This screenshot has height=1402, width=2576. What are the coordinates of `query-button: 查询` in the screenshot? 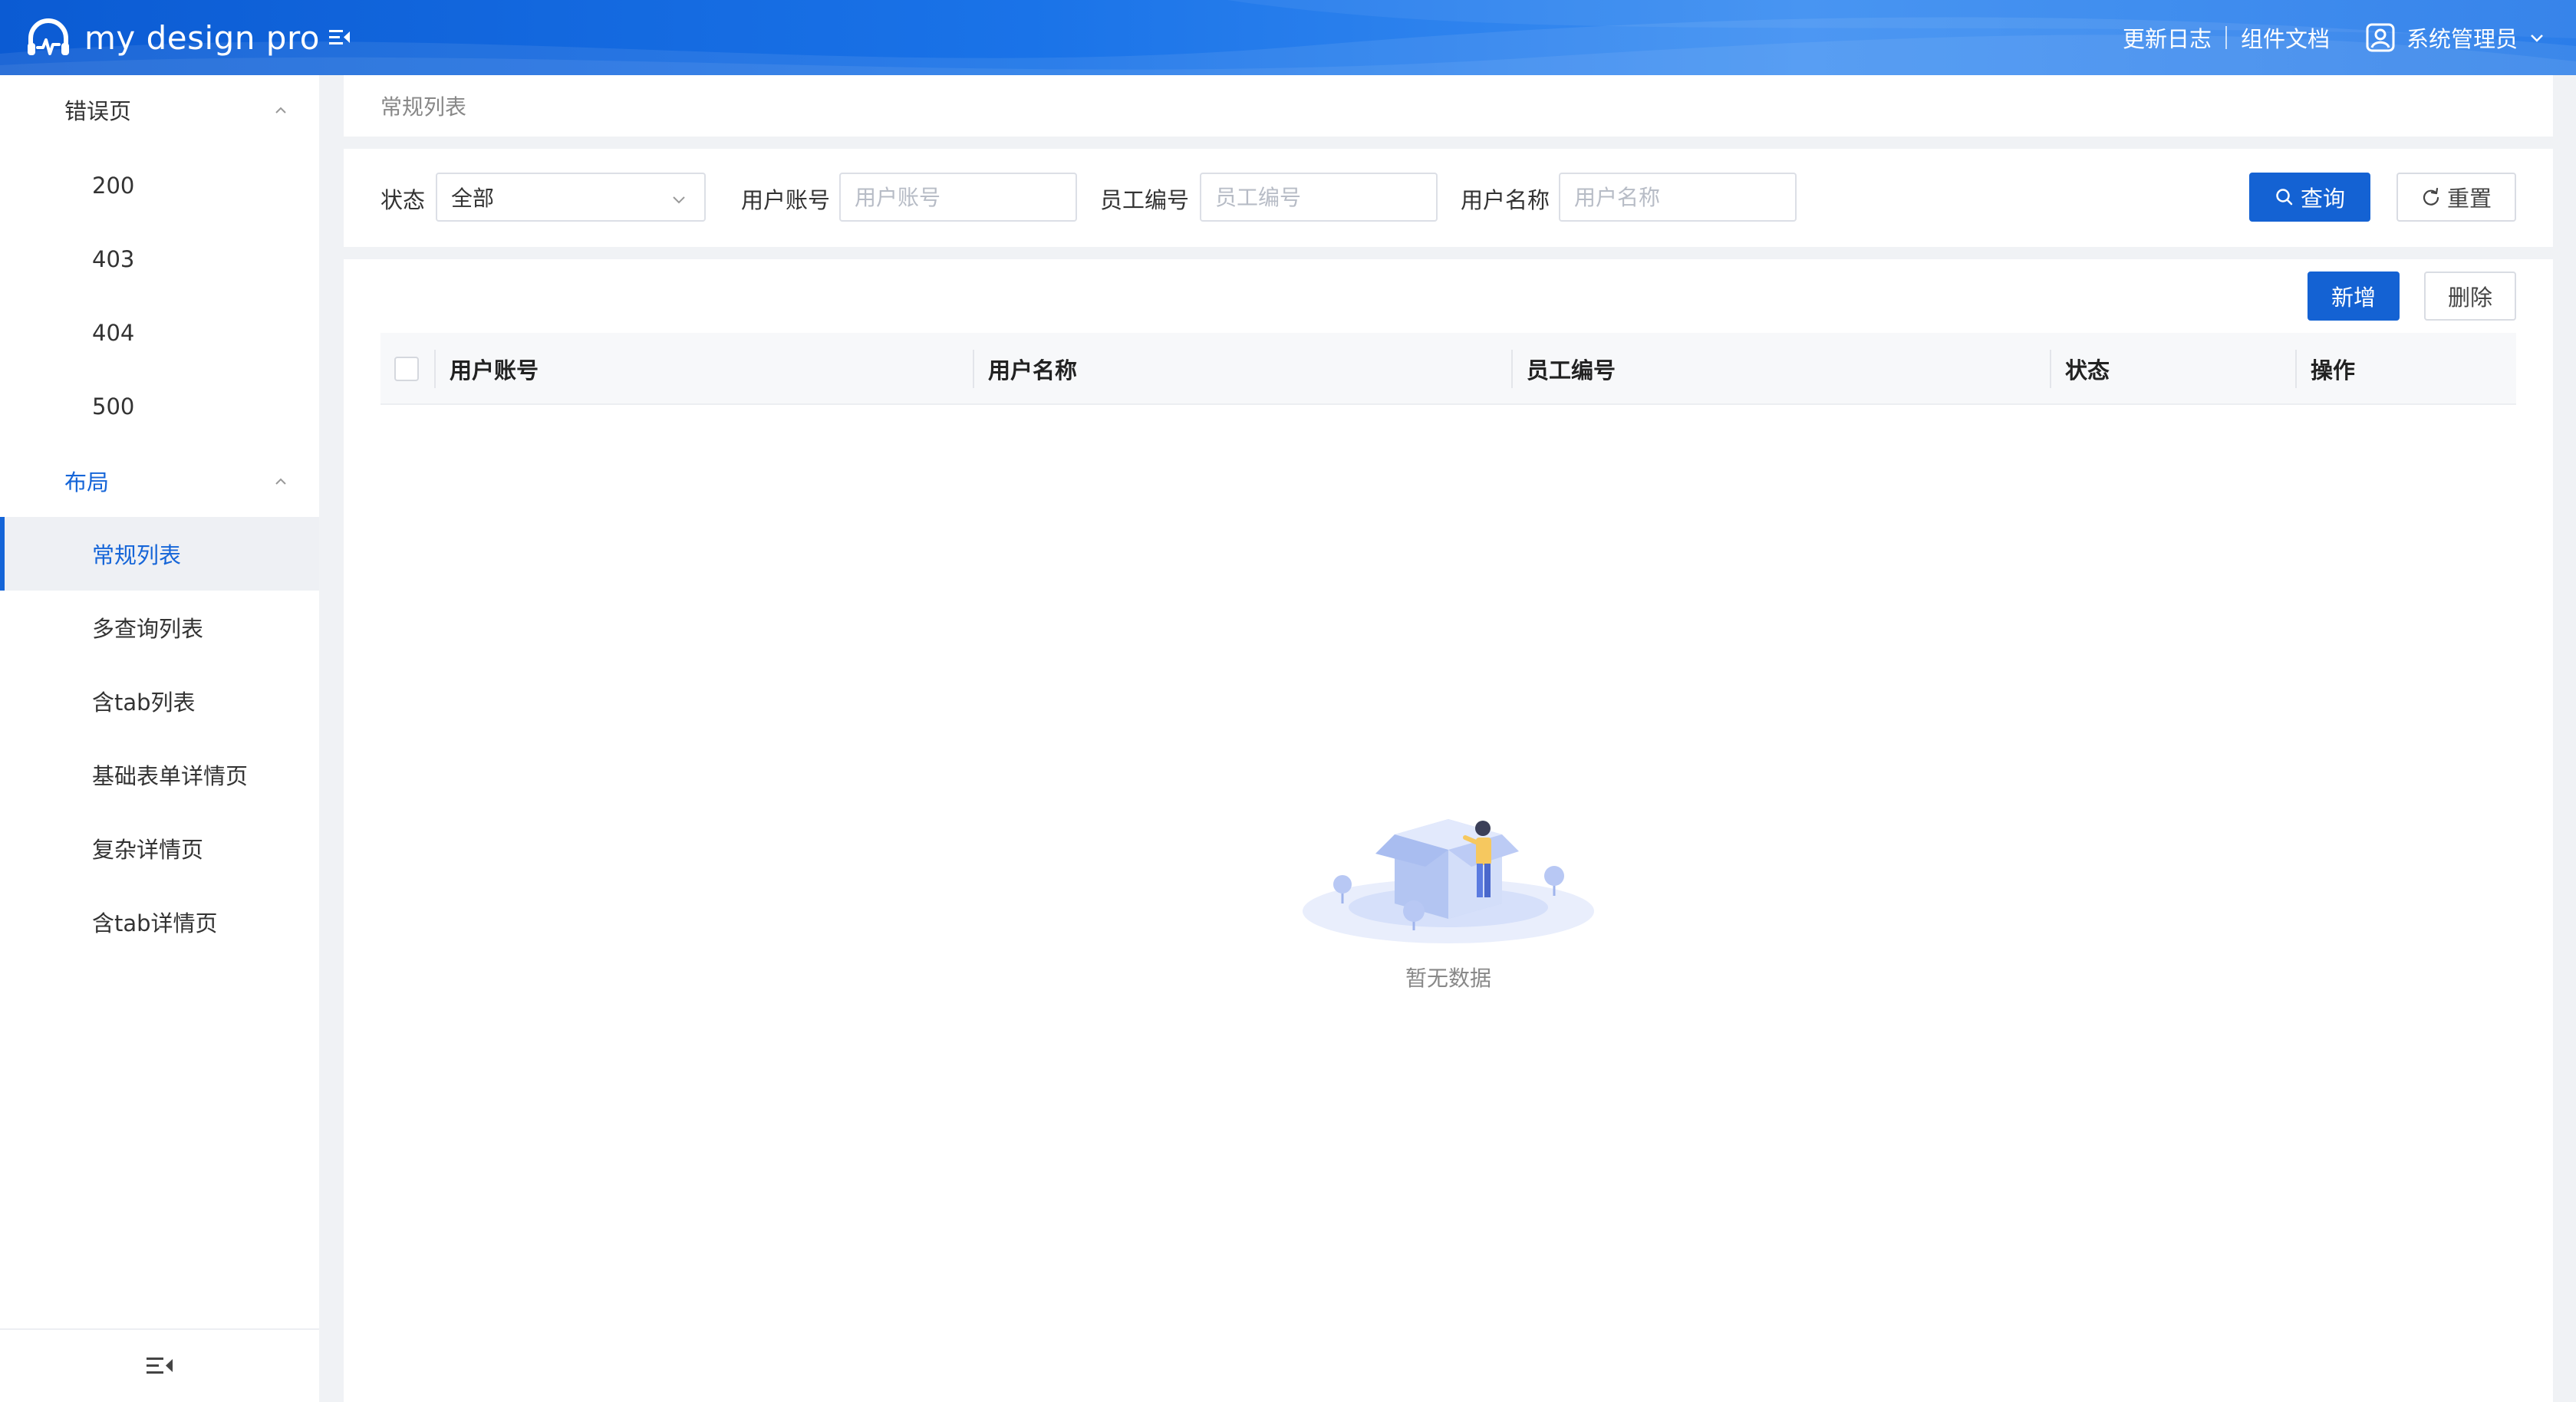 It's located at (2309, 197).